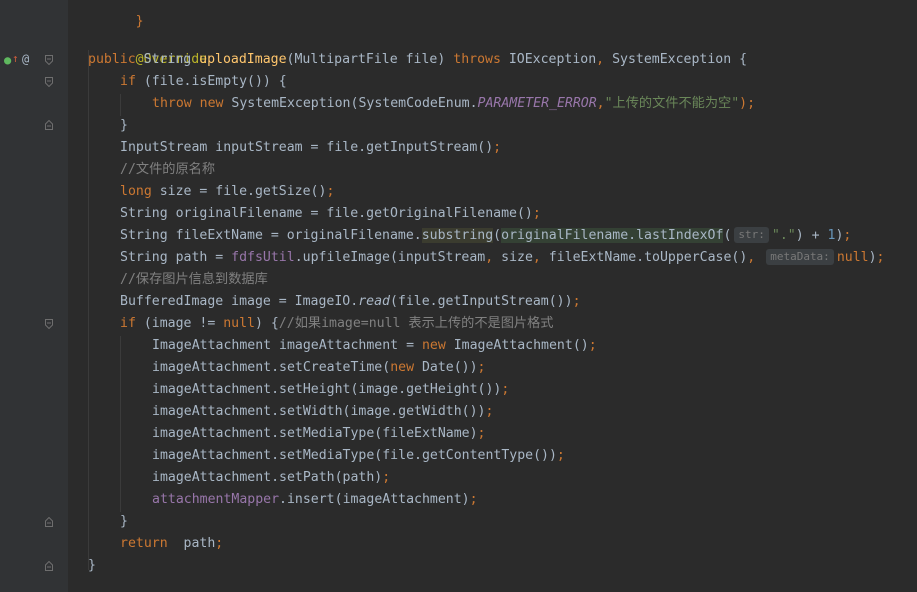 The height and width of the screenshot is (592, 917). Describe the element at coordinates (267, 477) in the screenshot. I see `statement: imageAttachment.setPath(path)` at that location.